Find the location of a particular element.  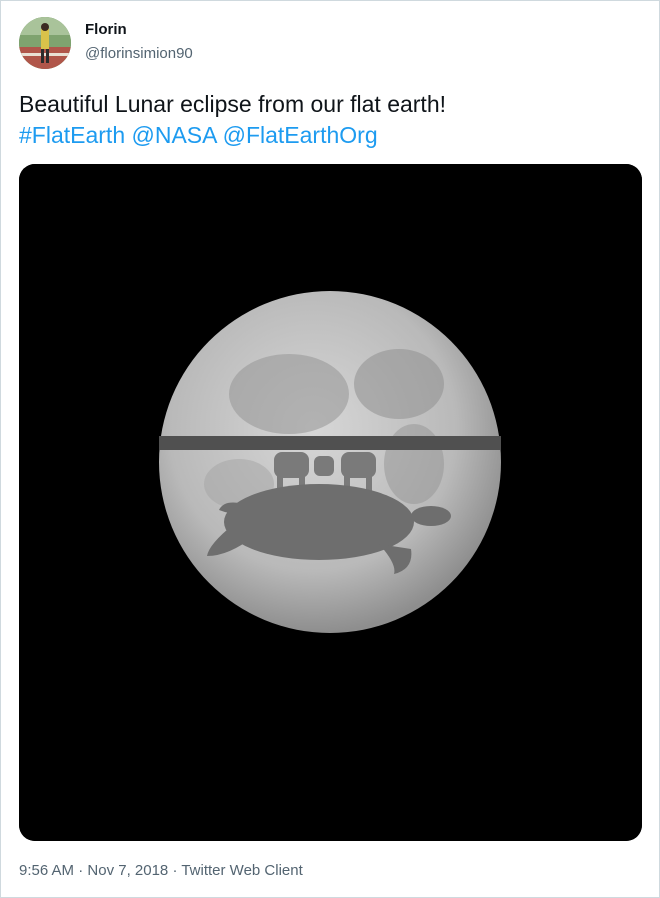

tweet-client: Twitter Web Client is located at coordinates (241, 870).